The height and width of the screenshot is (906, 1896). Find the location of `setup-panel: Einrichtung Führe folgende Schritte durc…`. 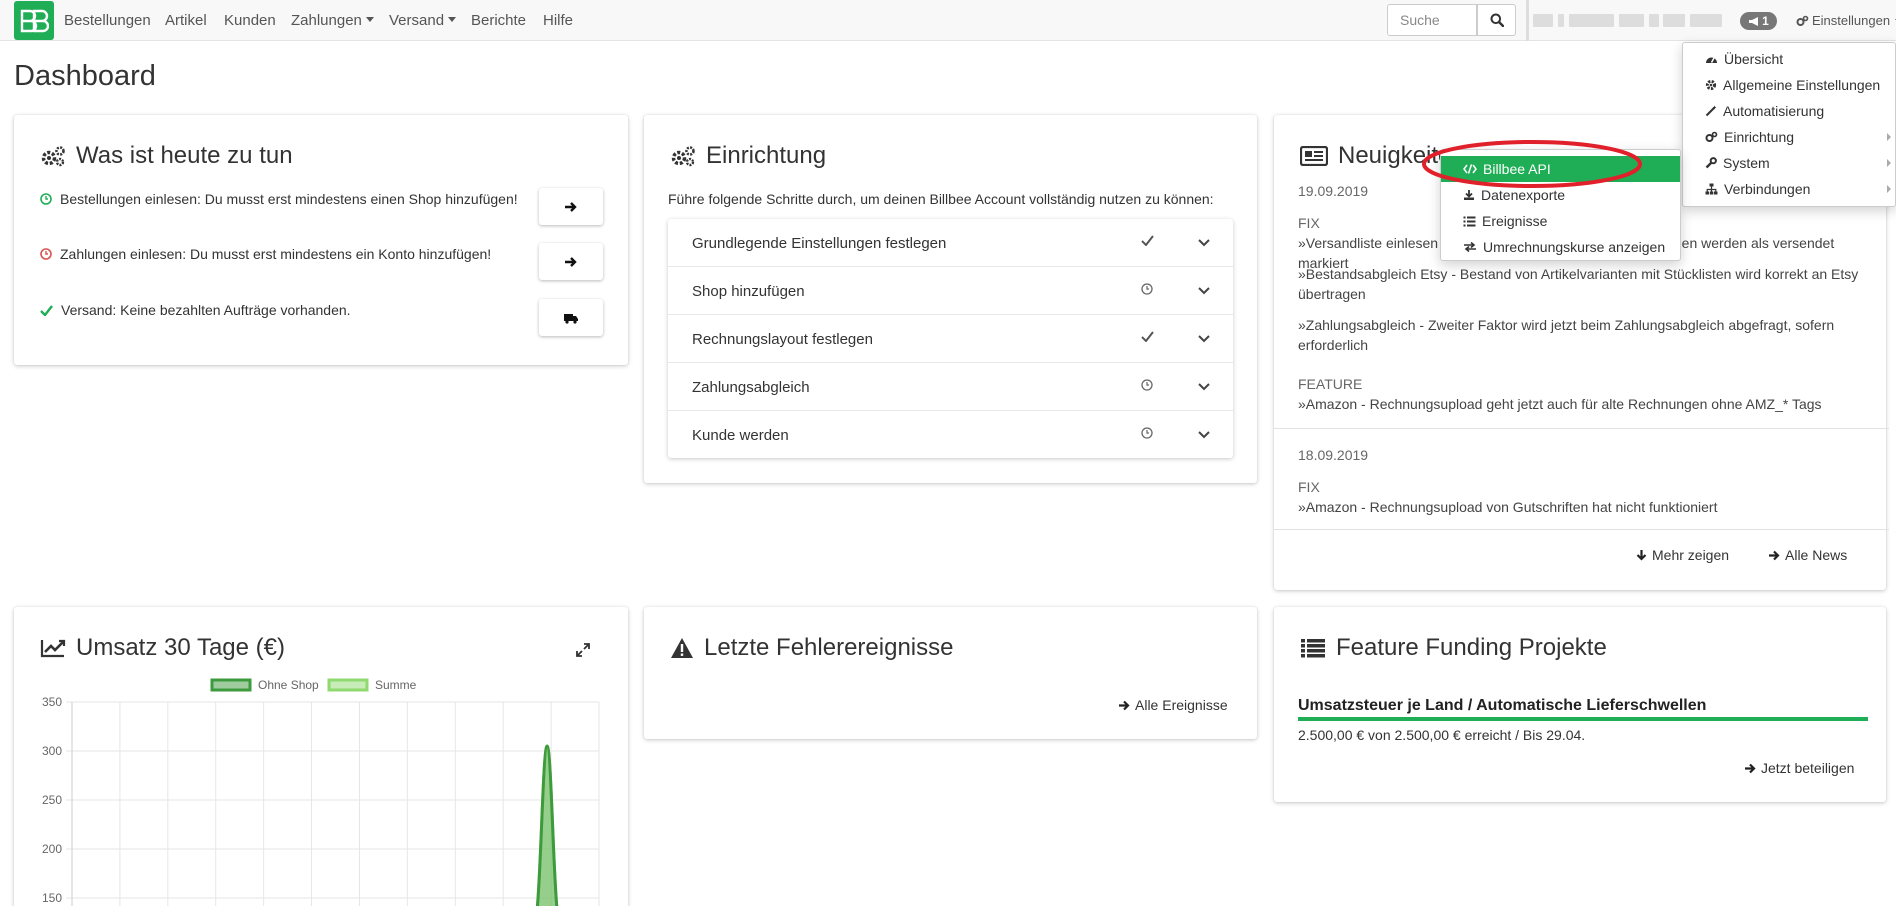

setup-panel: Einrichtung Führe folgende Schritte durc… is located at coordinates (950, 299).